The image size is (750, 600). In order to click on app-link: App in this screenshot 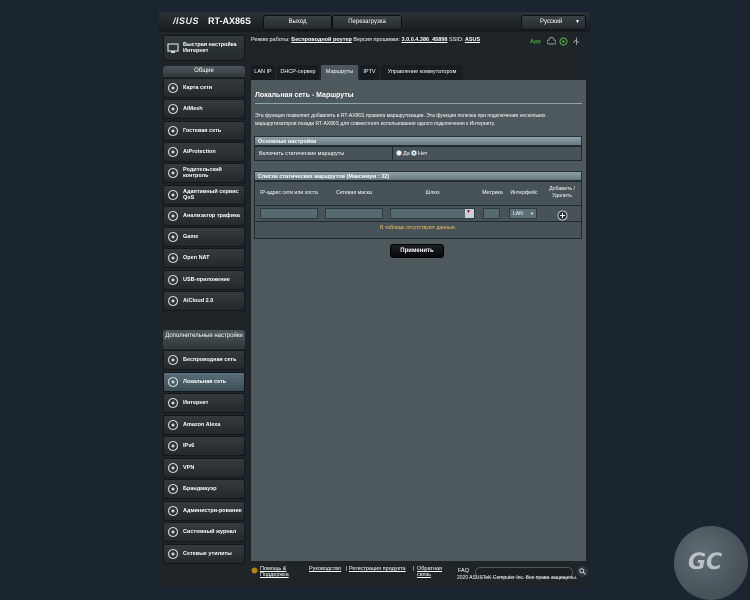, I will do `click(535, 42)`.